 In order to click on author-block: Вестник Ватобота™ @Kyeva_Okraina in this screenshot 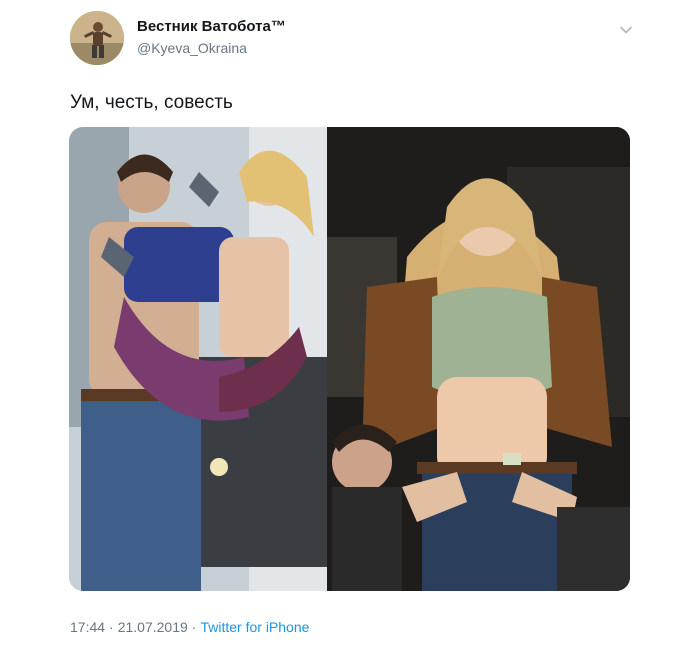, I will do `click(211, 37)`.